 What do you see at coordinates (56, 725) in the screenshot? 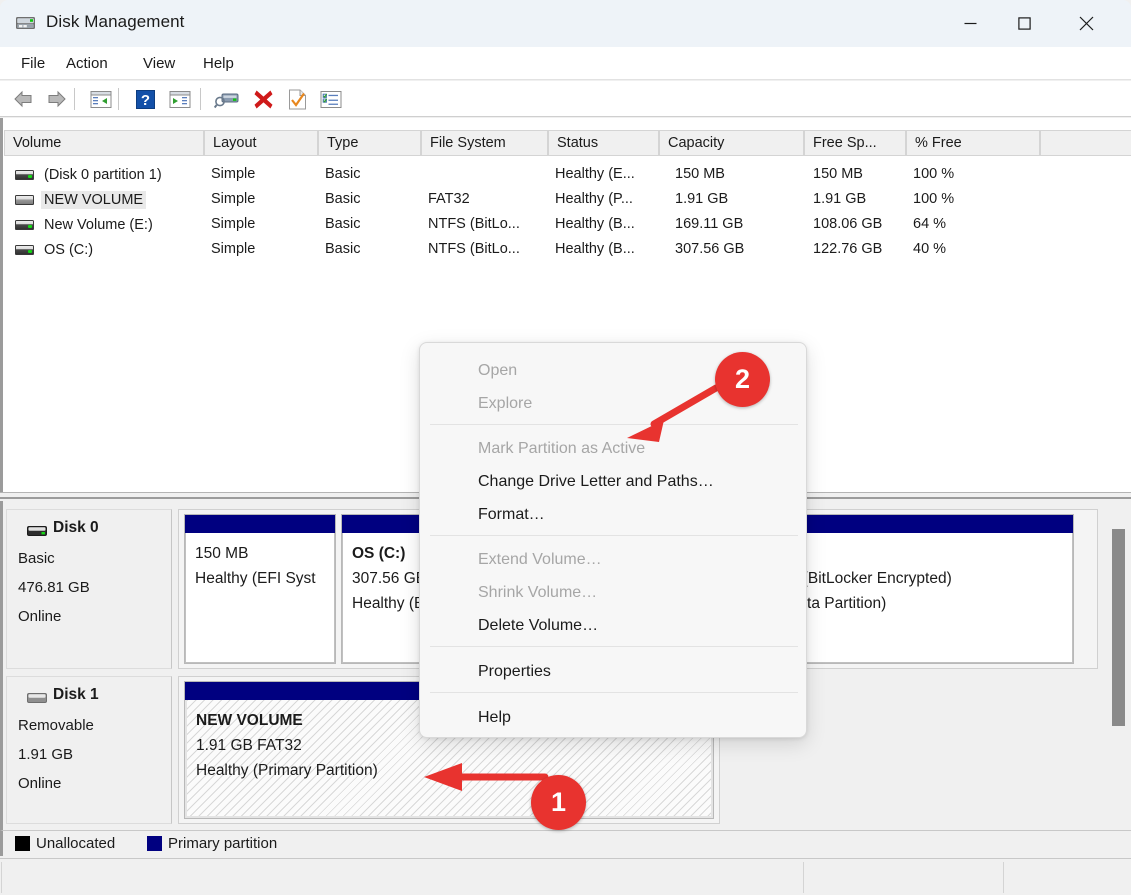
I see `disk-type: Removable` at bounding box center [56, 725].